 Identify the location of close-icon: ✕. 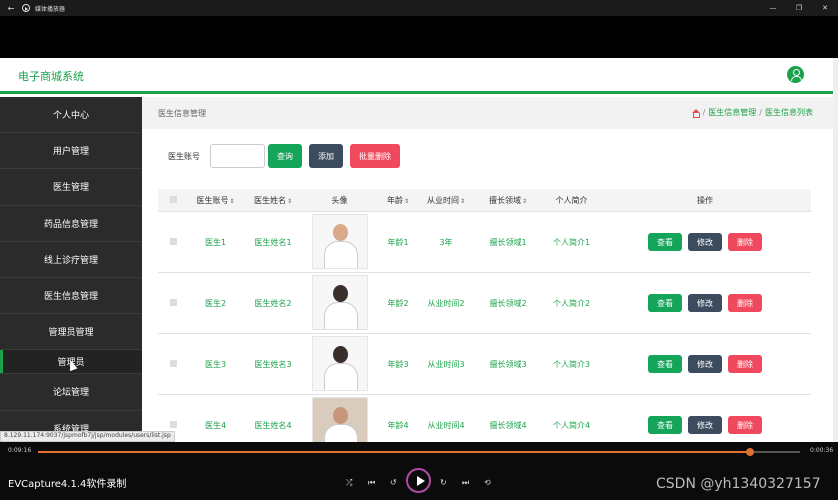
(825, 8).